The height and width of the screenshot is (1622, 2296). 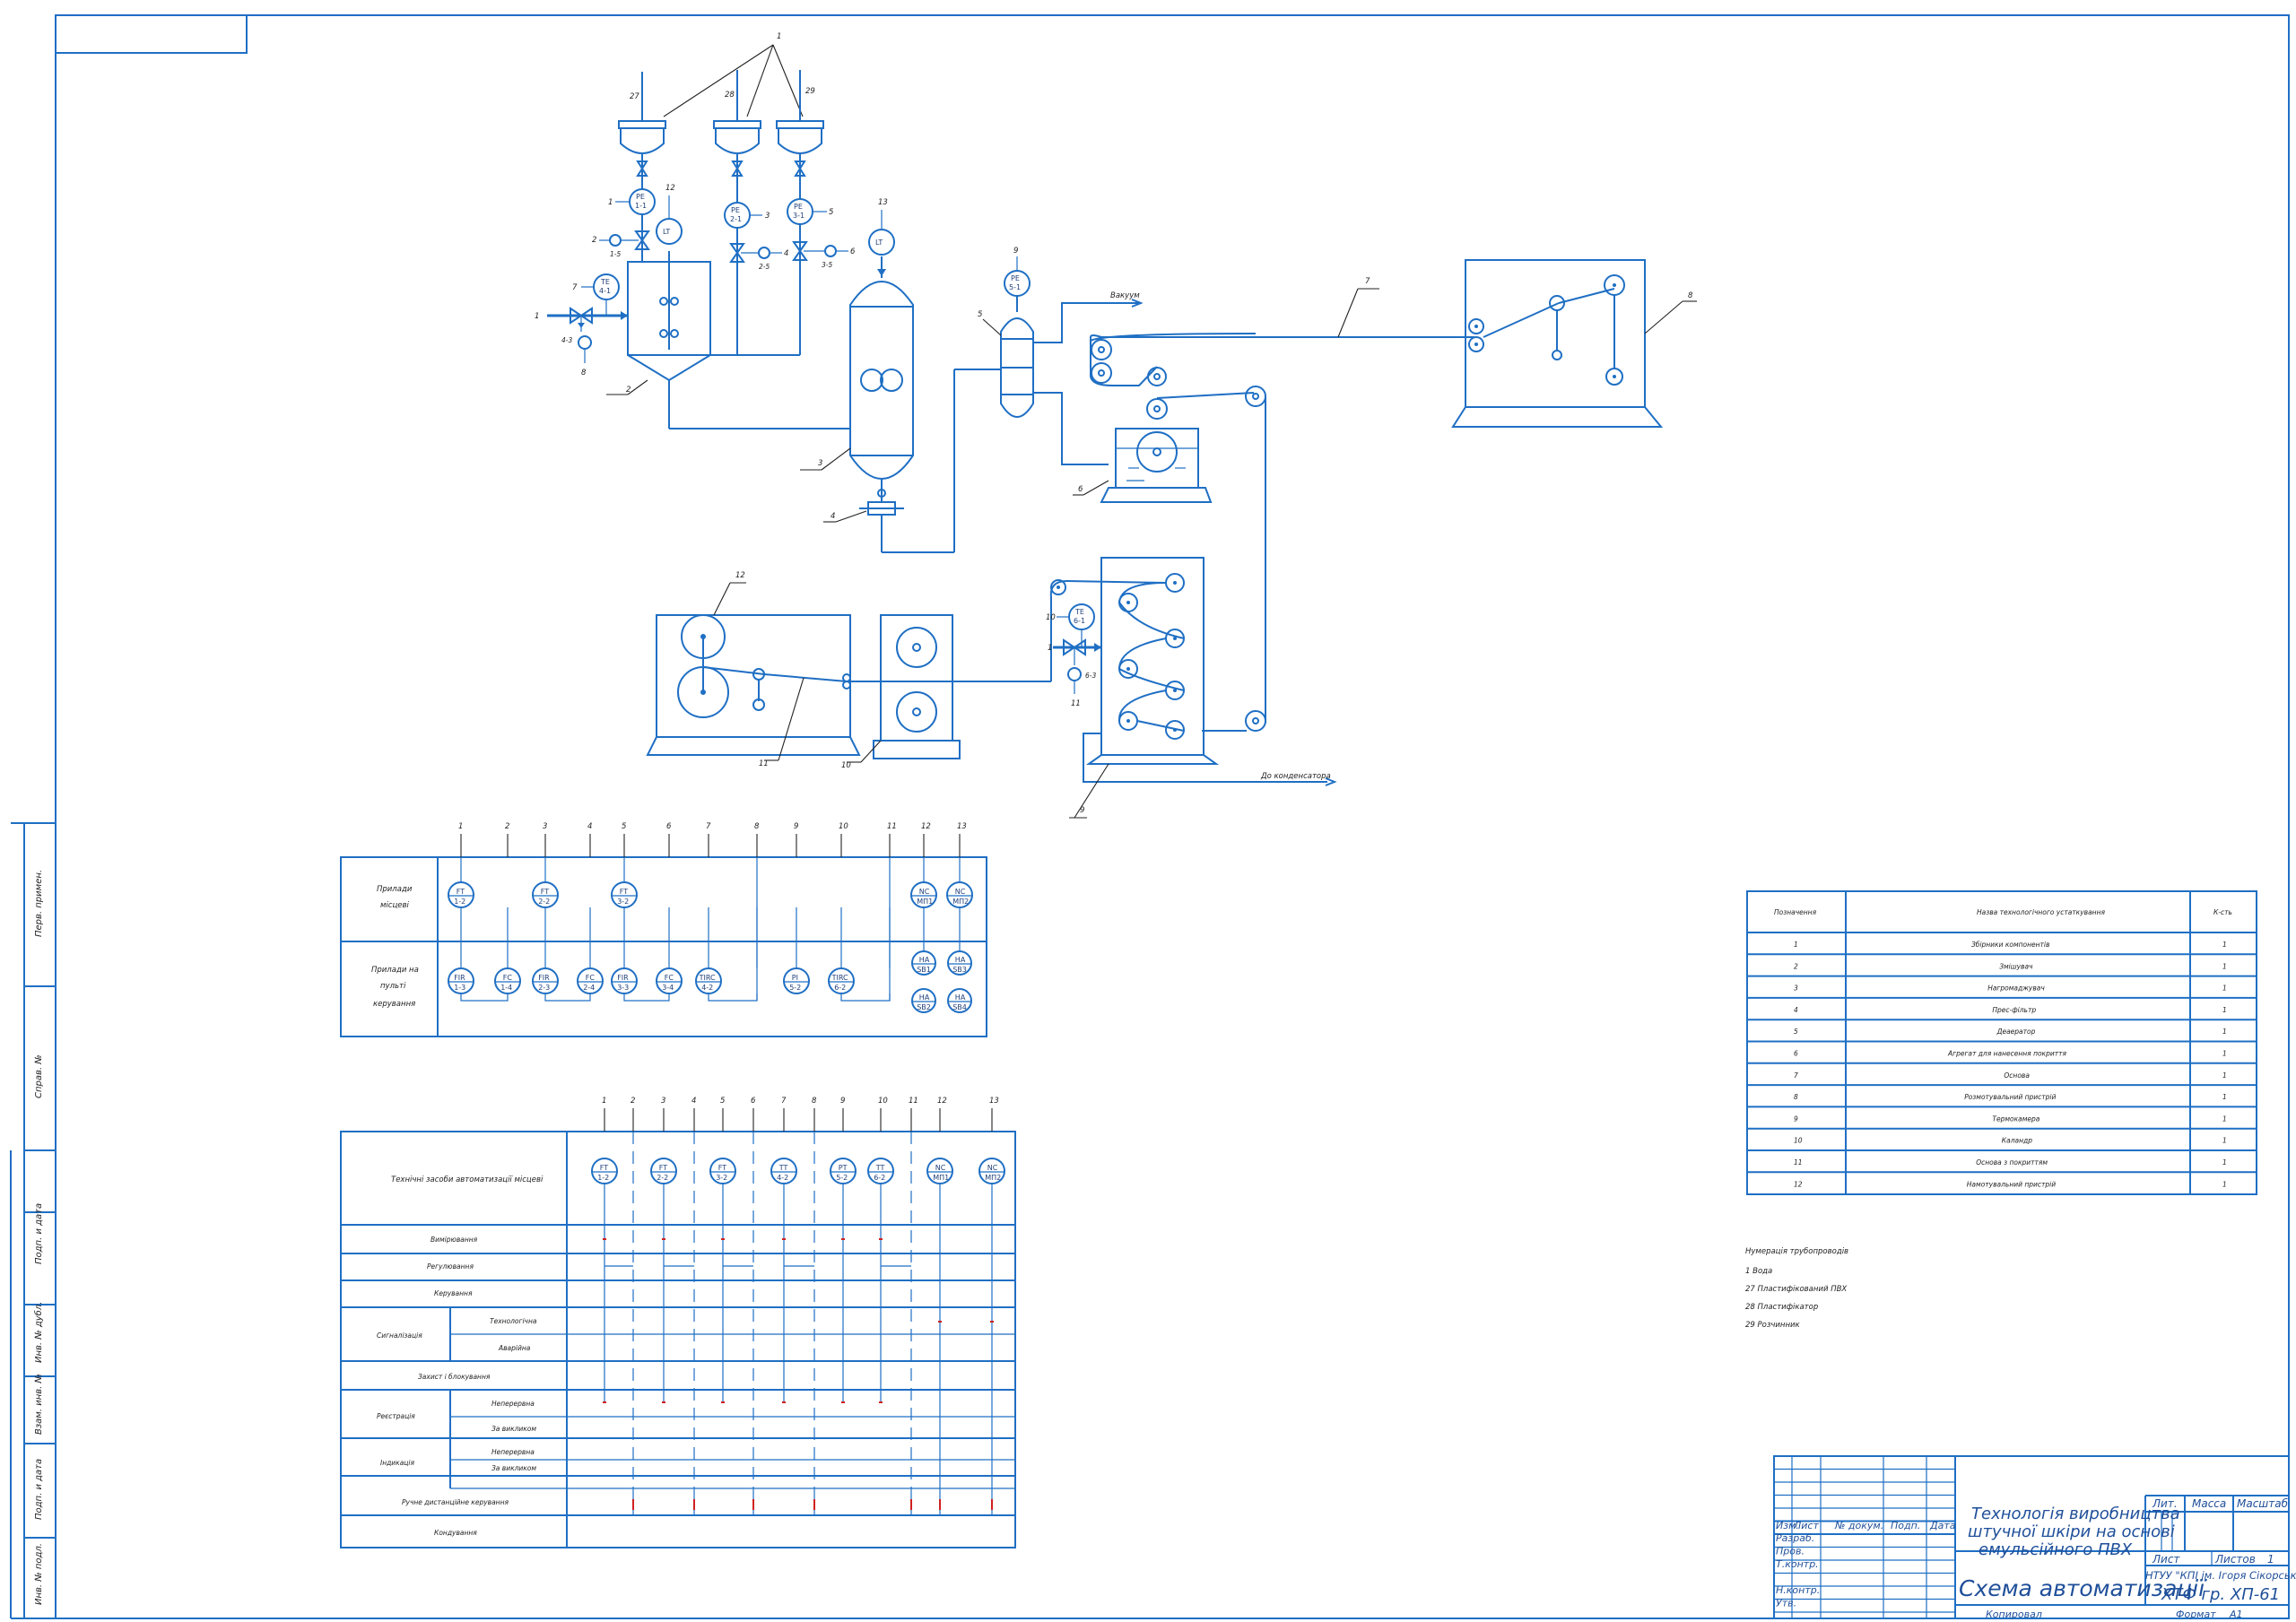 What do you see at coordinates (513, 1452) in the screenshot?
I see `row-label: Неперервна` at bounding box center [513, 1452].